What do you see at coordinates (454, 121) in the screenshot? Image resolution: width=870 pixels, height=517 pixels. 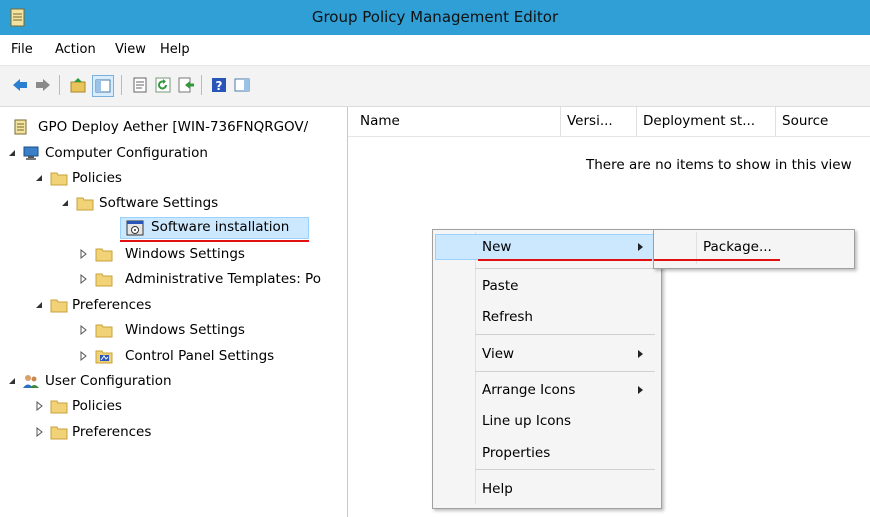 I see `column-header-name: Name` at bounding box center [454, 121].